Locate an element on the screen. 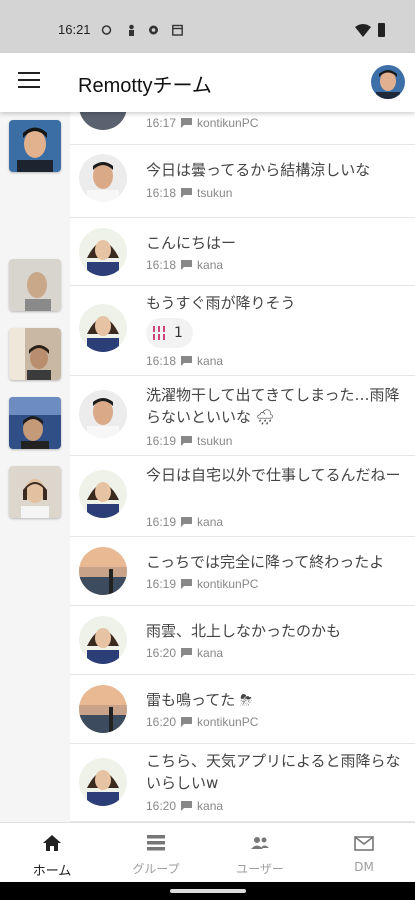 The width and height of the screenshot is (415, 900). message-item: もうすぐ雨が降りそう 1 16:18 kana is located at coordinates (242, 331).